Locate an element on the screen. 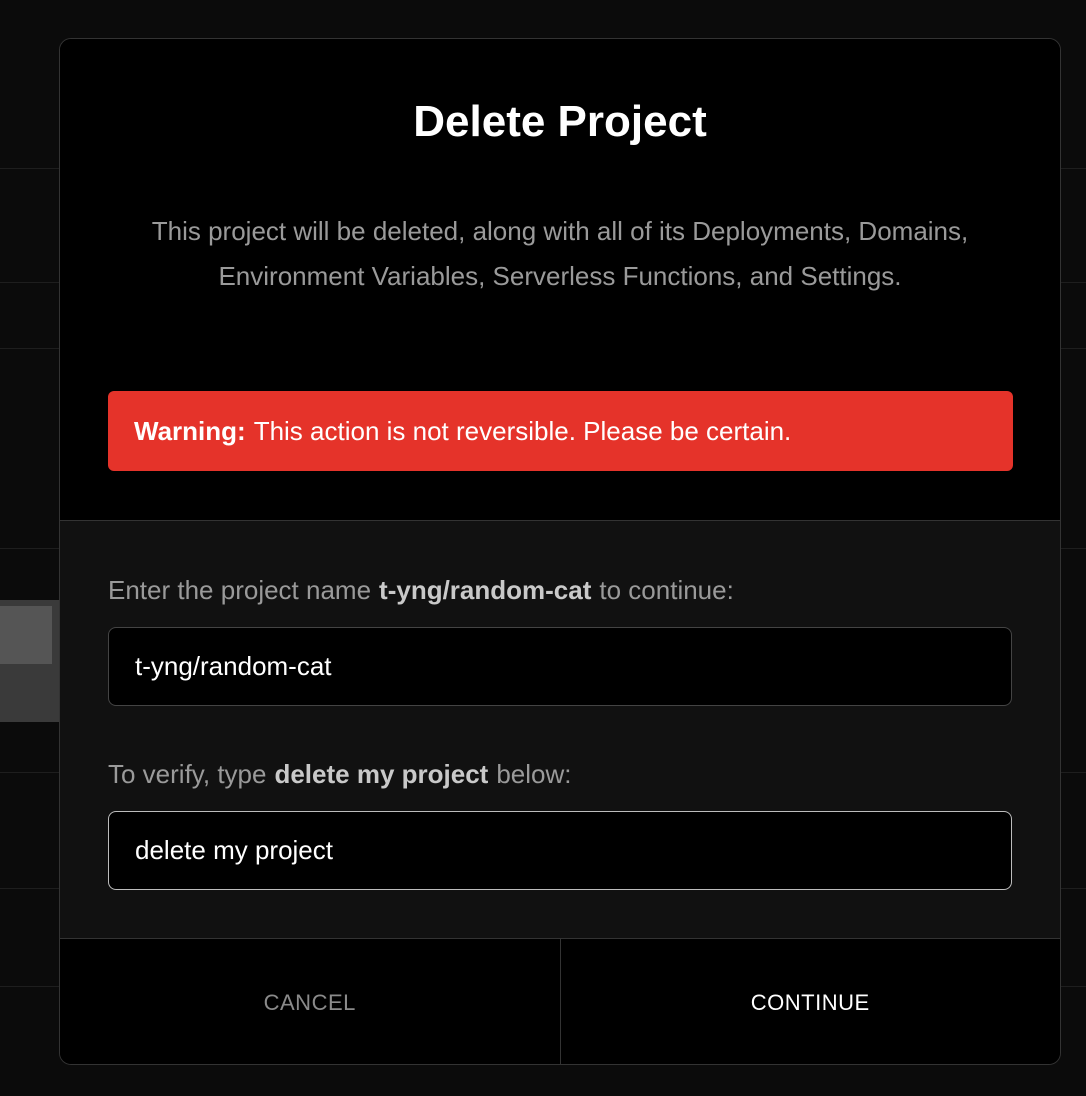 This screenshot has width=1086, height=1096. dialog-footer: CANCEL CONTINUE is located at coordinates (560, 1001).